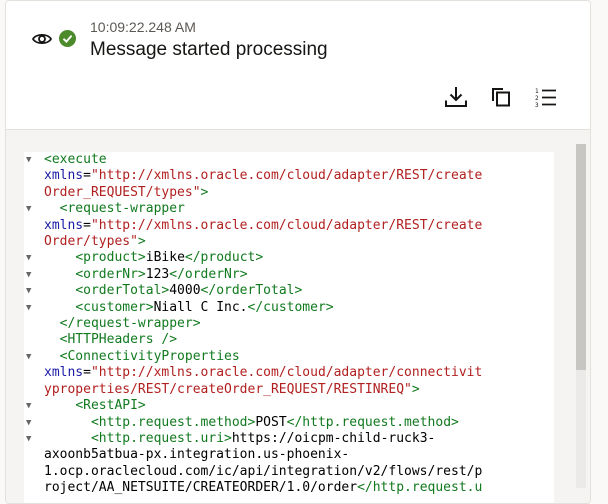 This screenshot has height=504, width=608. What do you see at coordinates (456, 97) in the screenshot?
I see `download-icon` at bounding box center [456, 97].